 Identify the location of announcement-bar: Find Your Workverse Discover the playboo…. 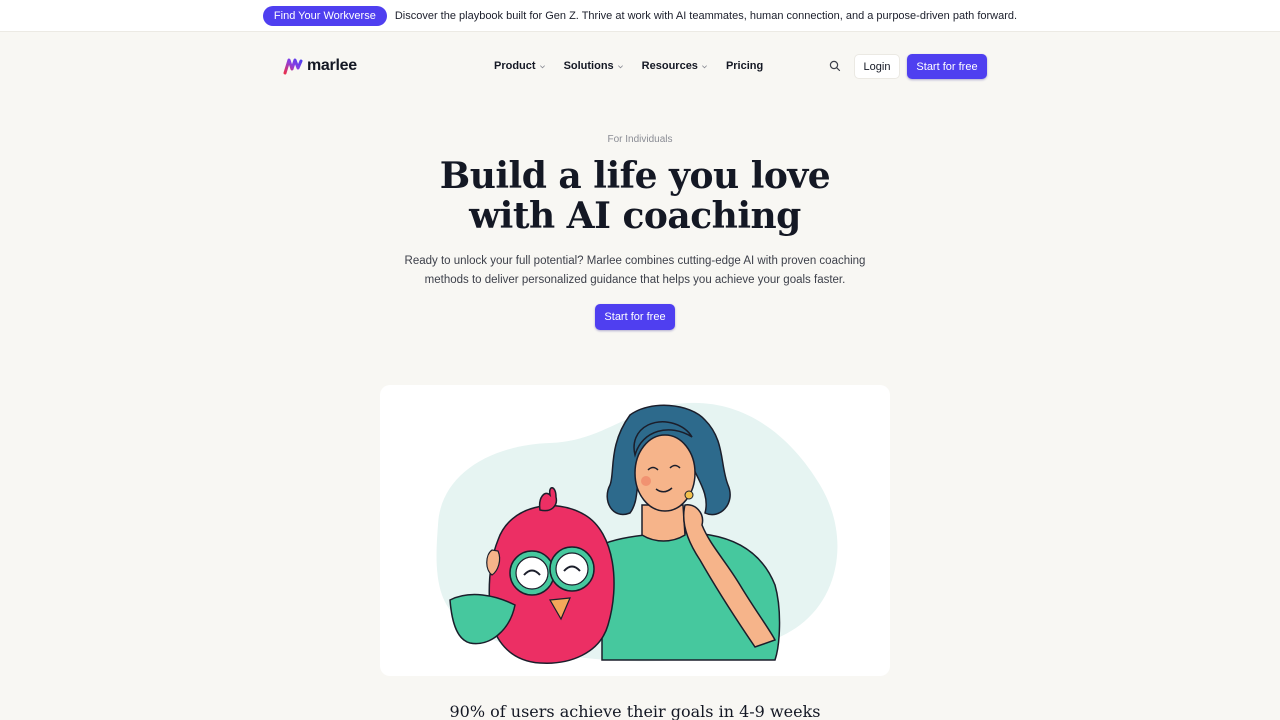
(640, 16).